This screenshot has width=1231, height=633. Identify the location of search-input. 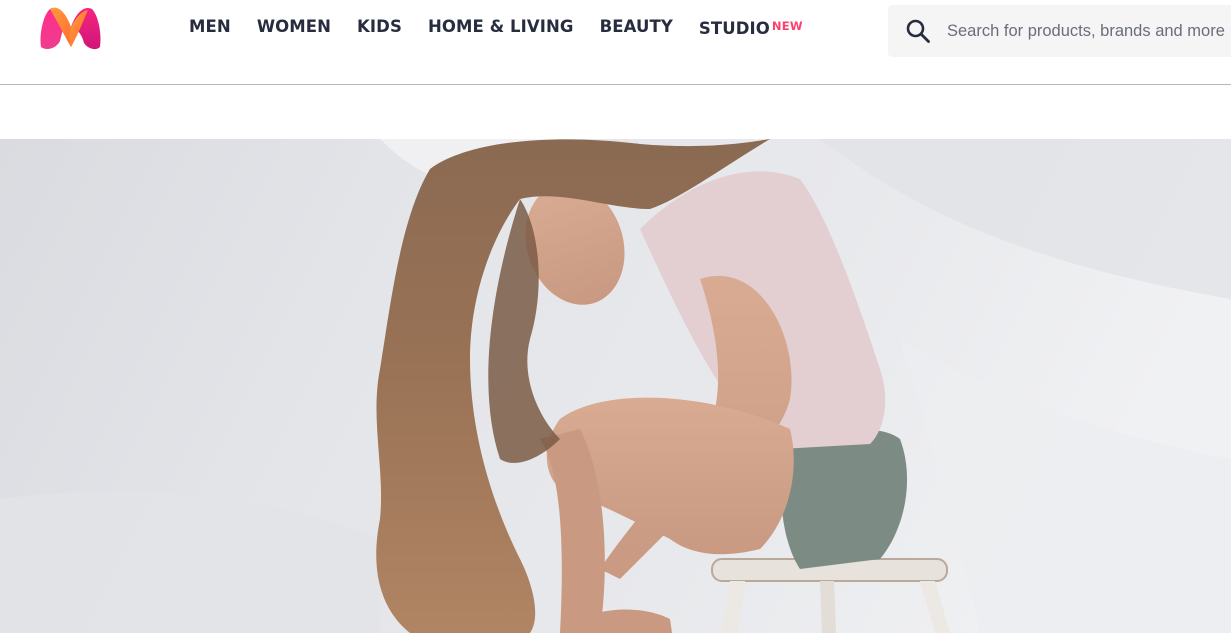
(1089, 31).